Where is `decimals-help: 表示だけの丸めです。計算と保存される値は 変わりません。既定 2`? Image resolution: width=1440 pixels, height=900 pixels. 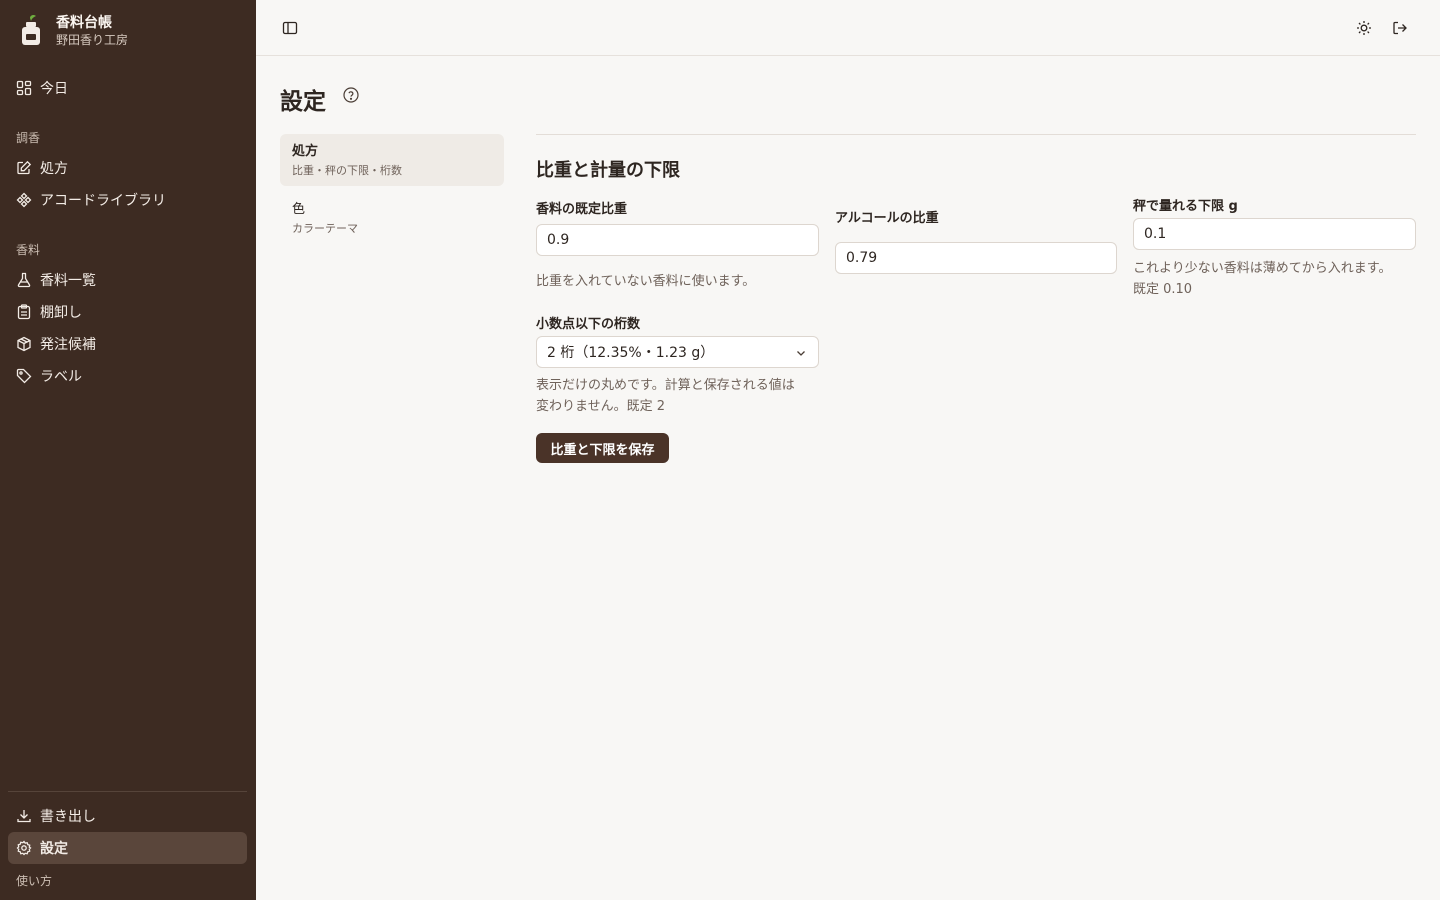
decimals-help: 表示だけの丸めです。計算と保存される値は 変わりません。既定 2 is located at coordinates (665, 396).